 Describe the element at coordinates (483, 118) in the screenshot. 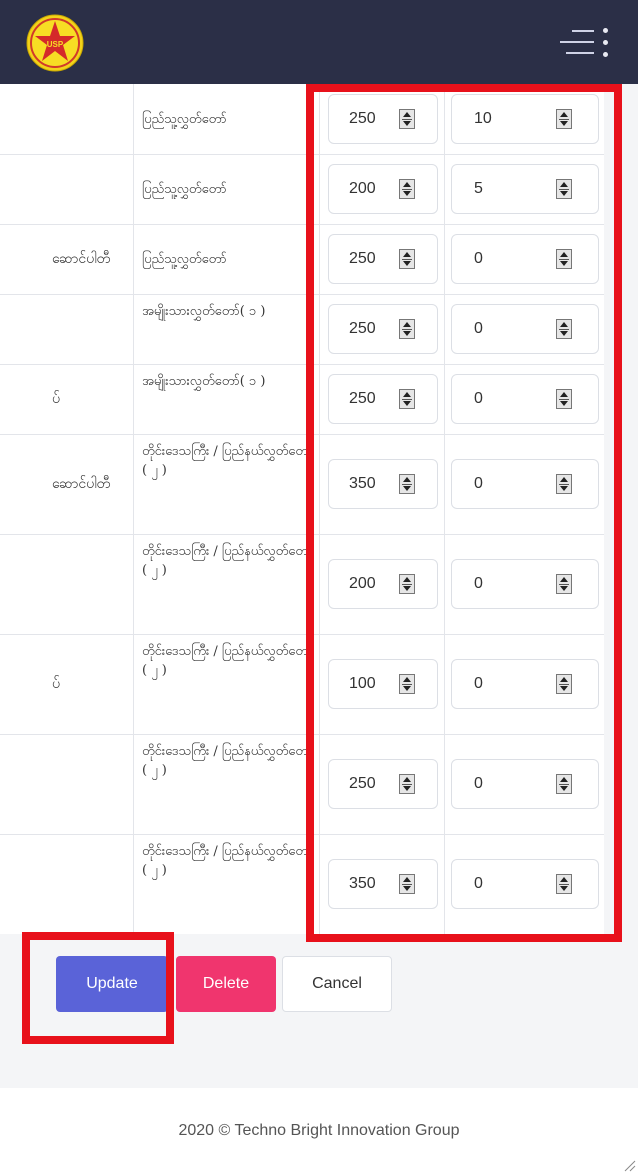

I see `extra-value: 10` at that location.